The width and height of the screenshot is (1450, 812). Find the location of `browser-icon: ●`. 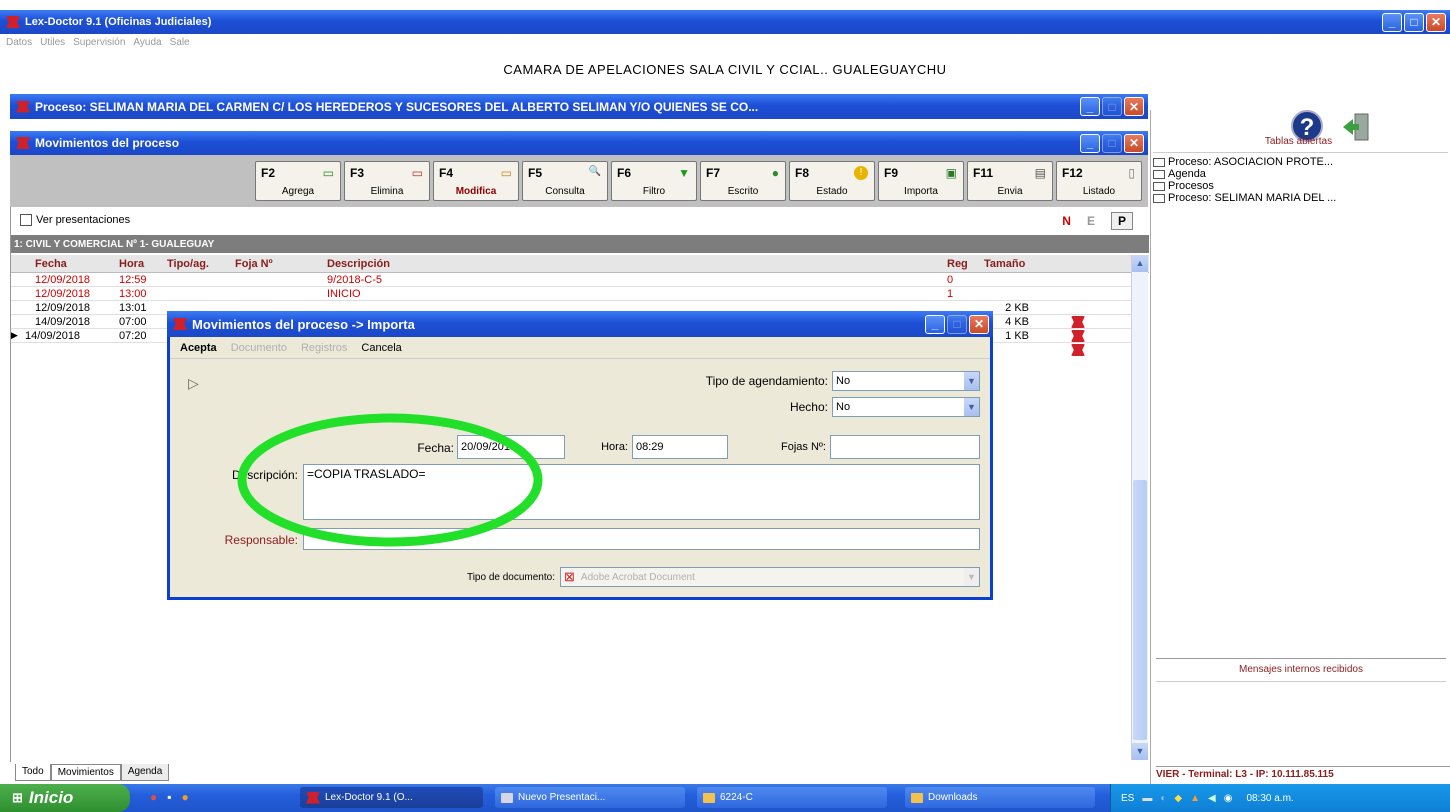

browser-icon: ● is located at coordinates (153, 797).